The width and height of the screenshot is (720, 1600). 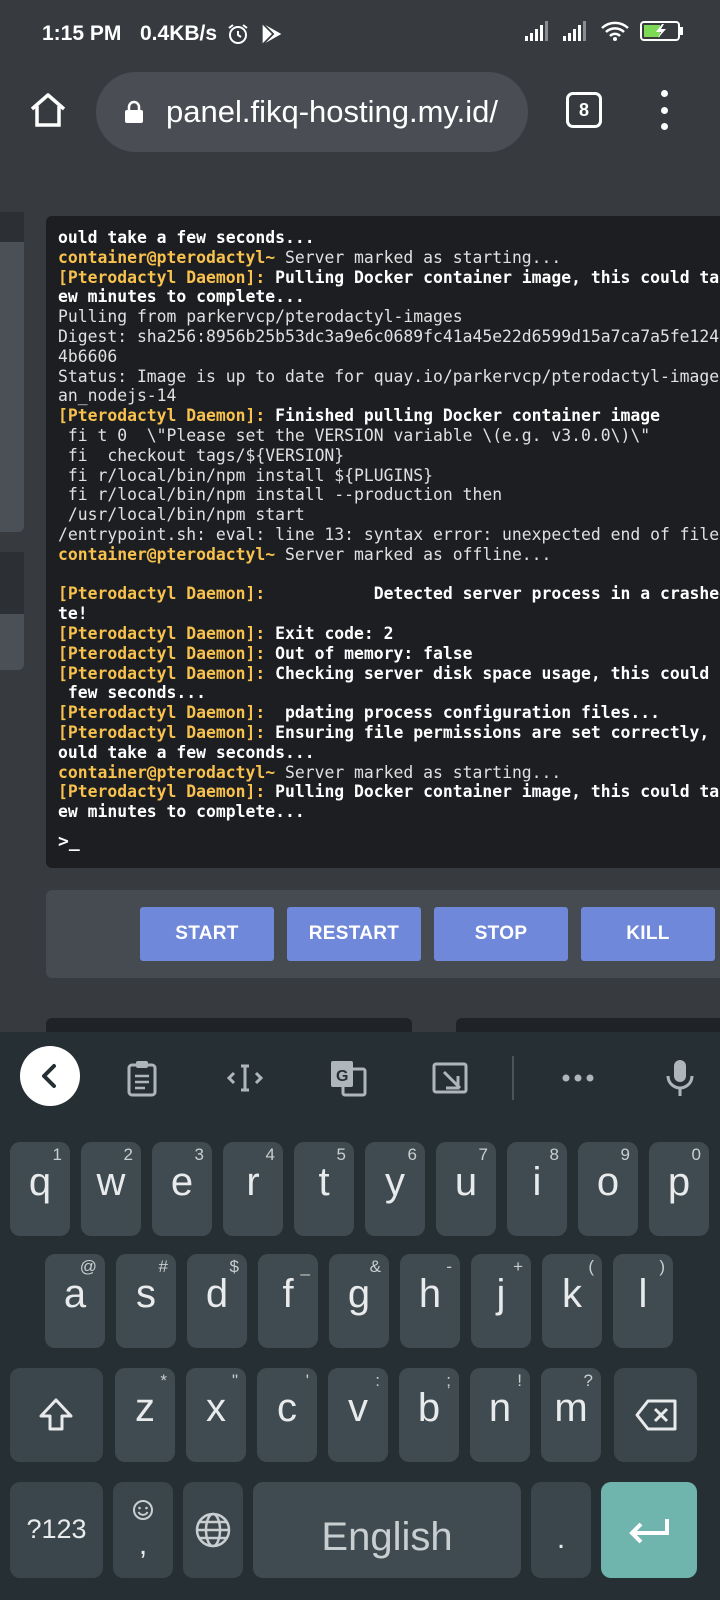 I want to click on key-p: 0p, so click(x=679, y=1189).